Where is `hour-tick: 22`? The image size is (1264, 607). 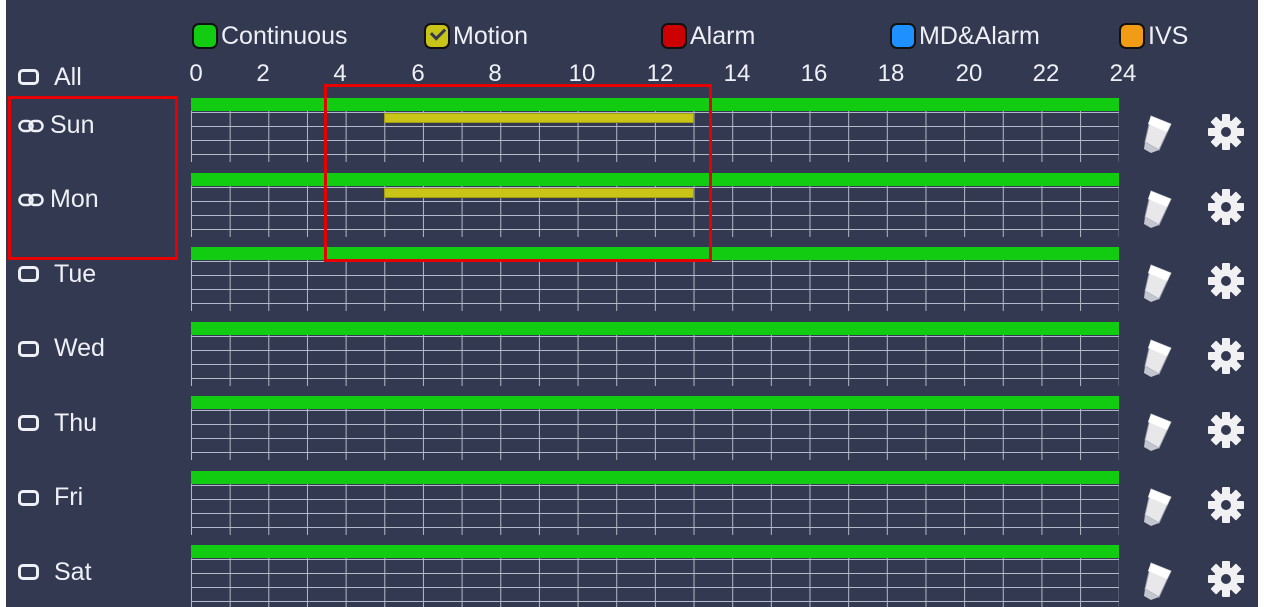 hour-tick: 22 is located at coordinates (1046, 73).